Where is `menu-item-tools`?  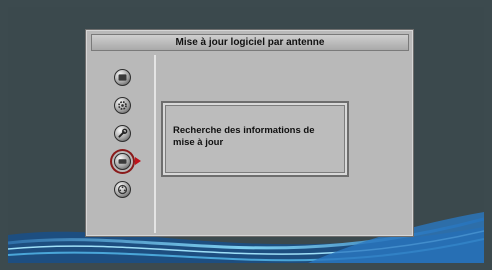
menu-item-tools is located at coordinates (122, 133).